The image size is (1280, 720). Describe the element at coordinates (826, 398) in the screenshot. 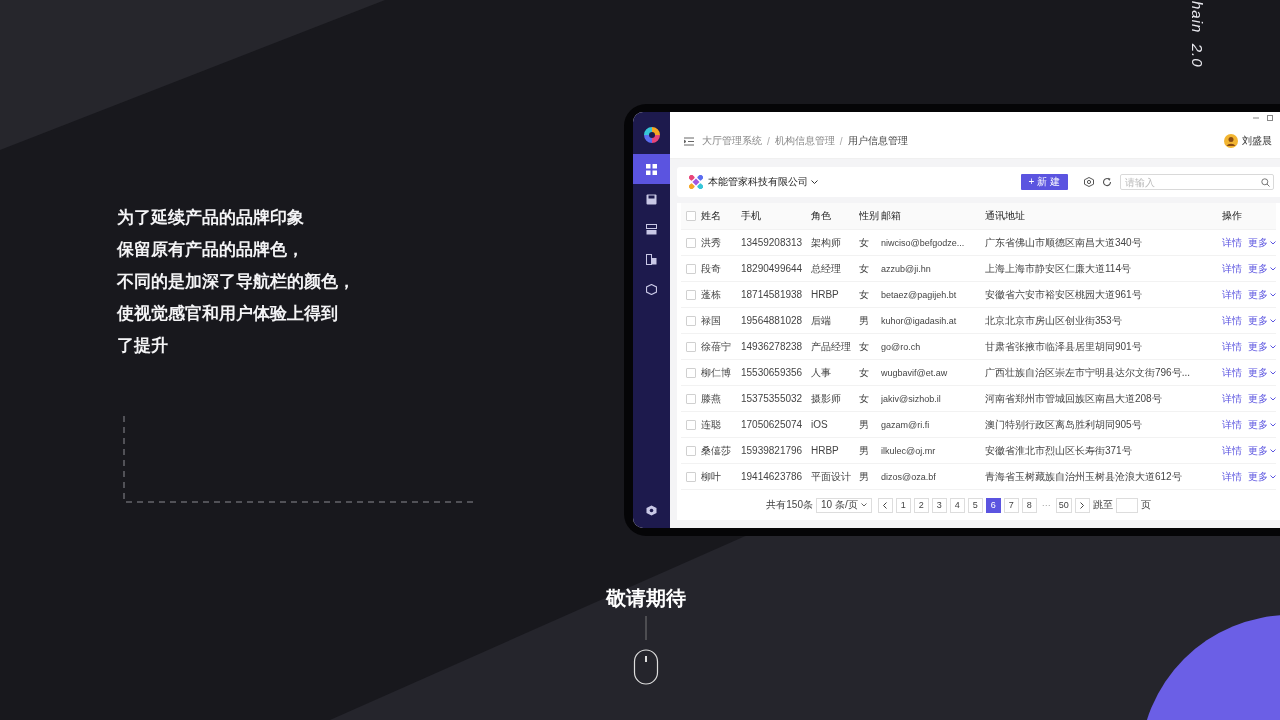

I see `table-cell-text: 摄影师` at that location.